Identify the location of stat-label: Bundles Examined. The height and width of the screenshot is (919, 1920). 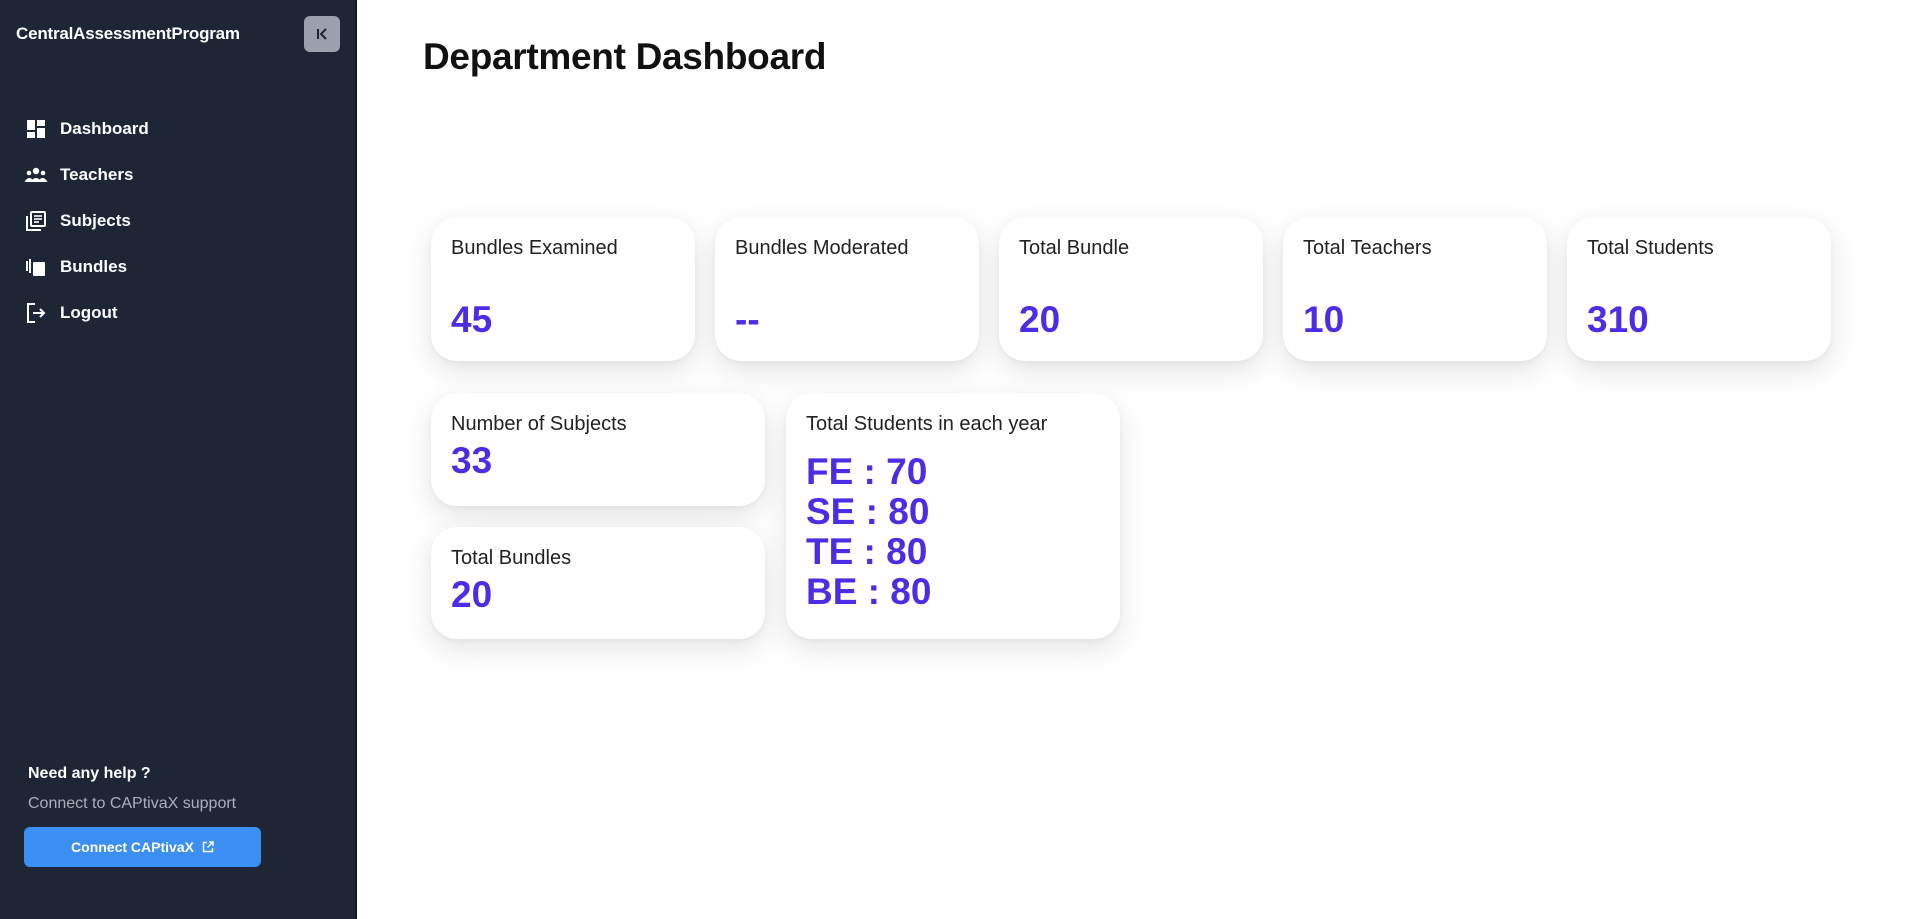
(534, 248).